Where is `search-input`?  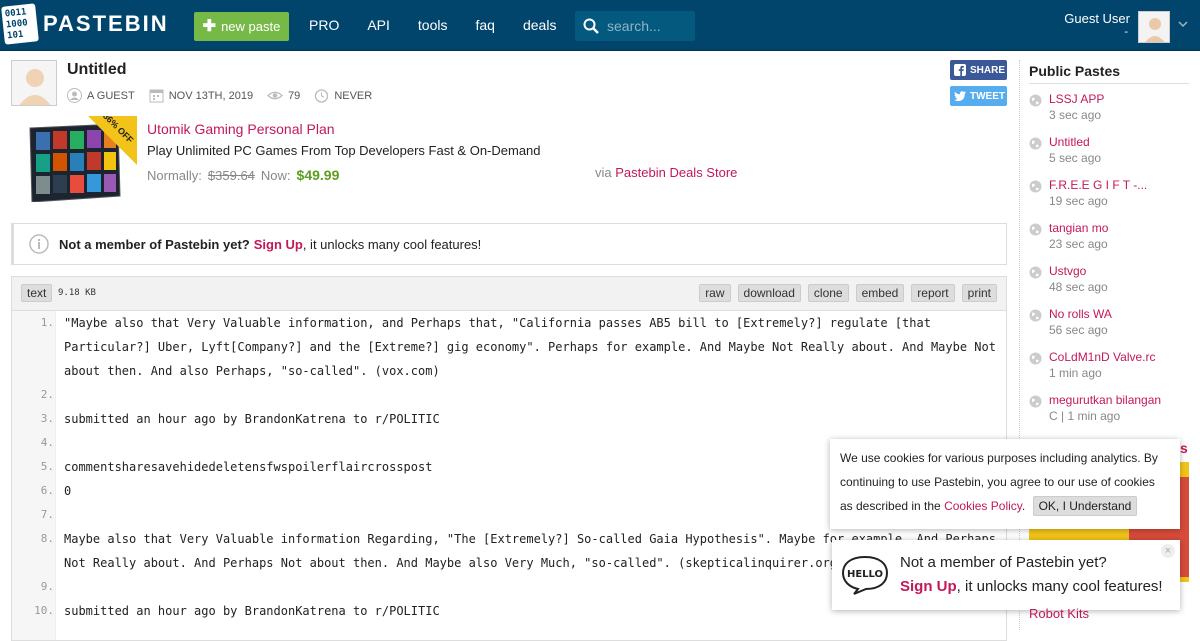
search-input is located at coordinates (647, 26).